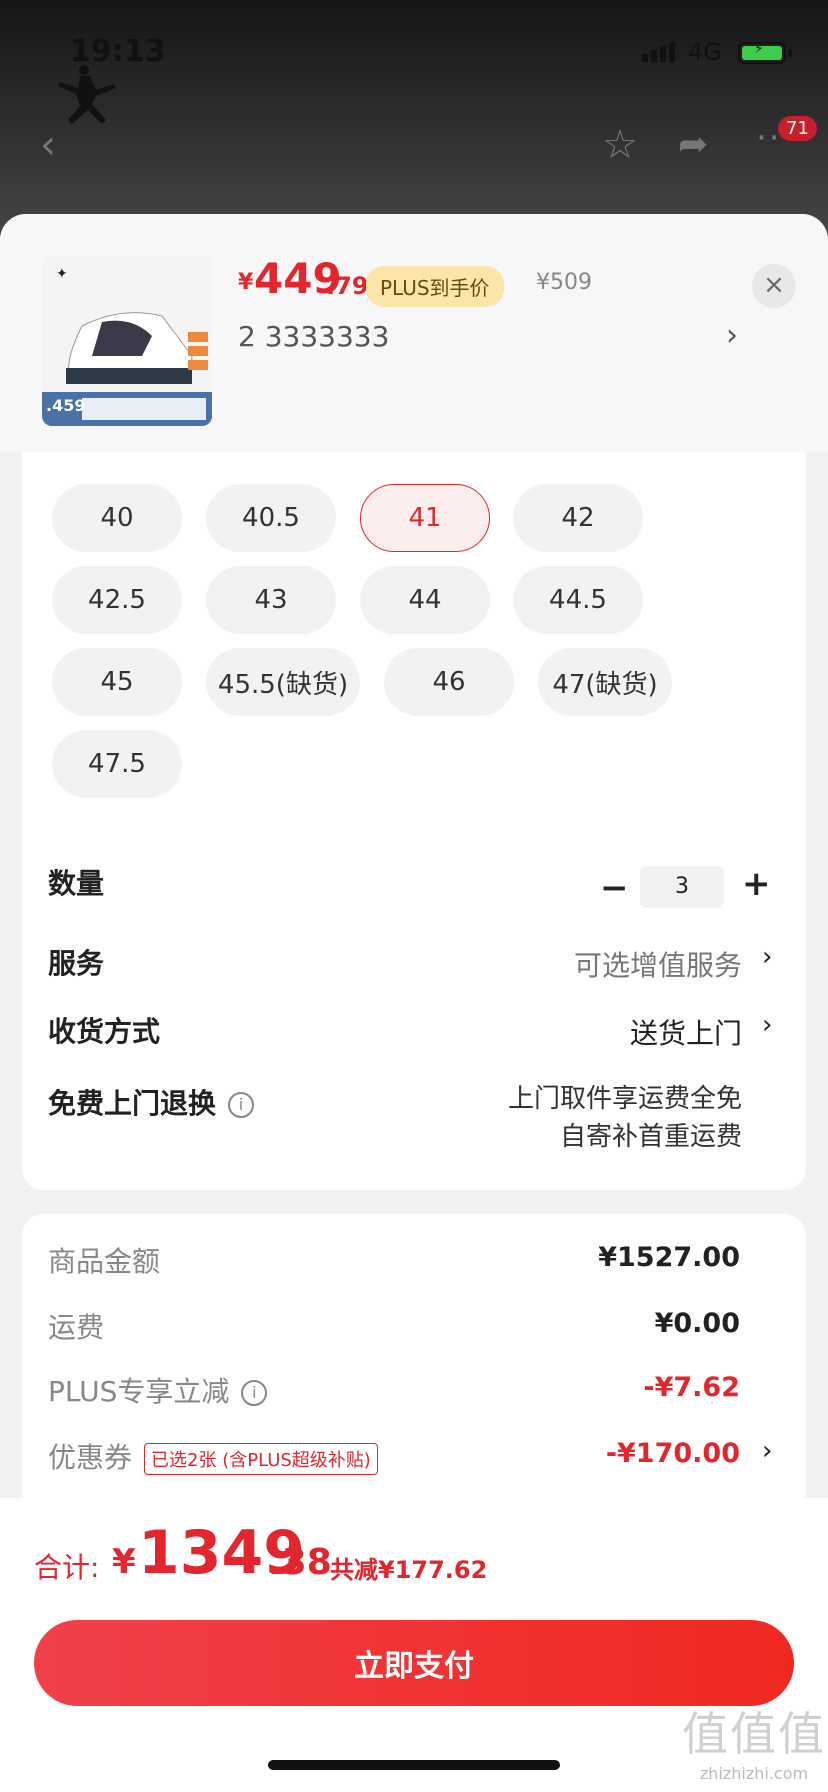 This screenshot has height=1792, width=828. What do you see at coordinates (76, 963) in the screenshot?
I see `service-label: 服务` at bounding box center [76, 963].